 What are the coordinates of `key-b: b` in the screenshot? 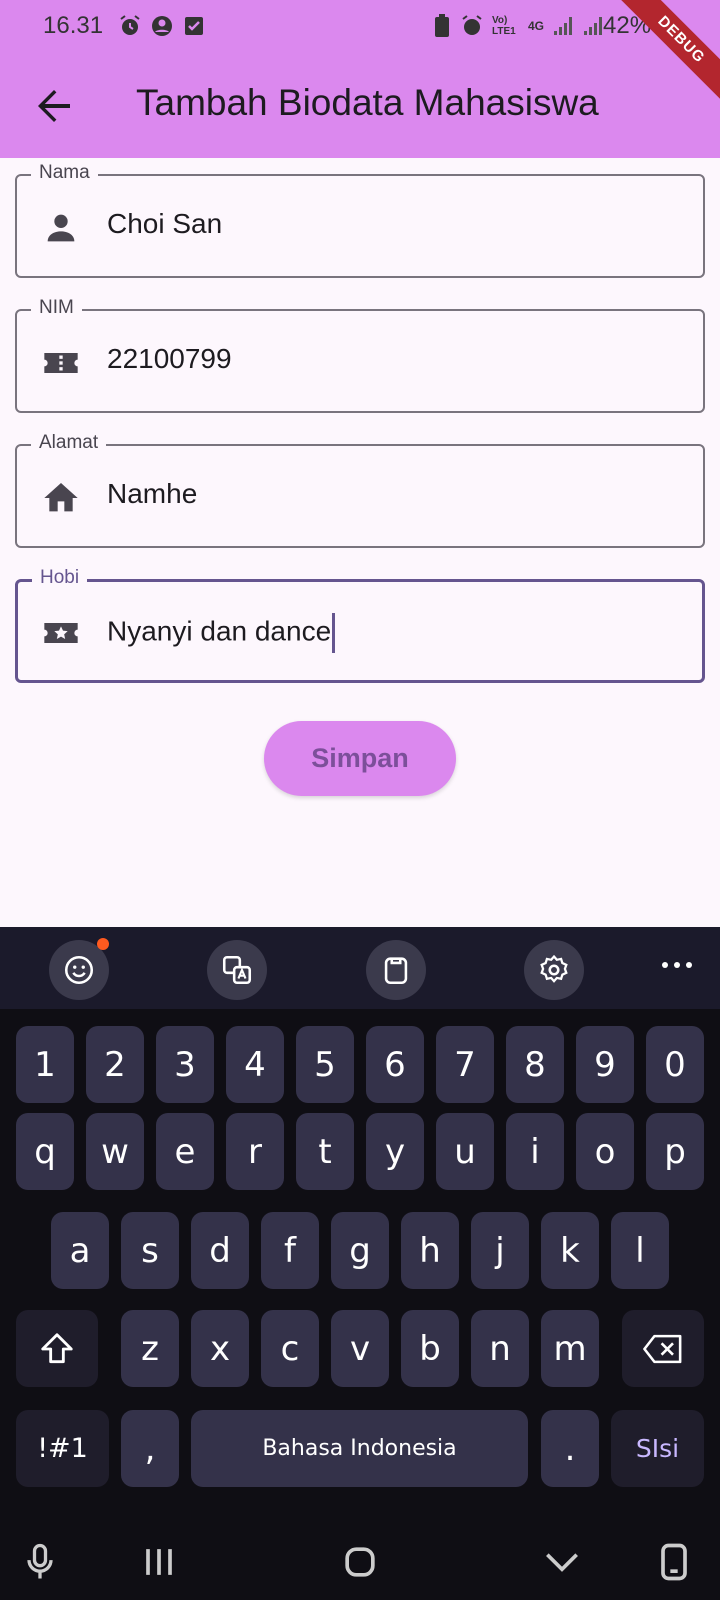 It's located at (430, 1348).